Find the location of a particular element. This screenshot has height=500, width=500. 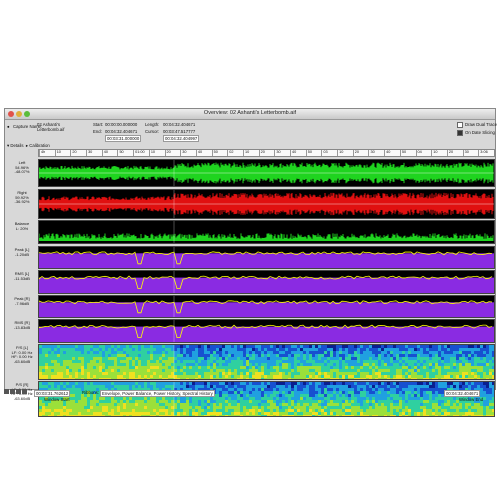

play-icon is located at coordinates (12, 392).